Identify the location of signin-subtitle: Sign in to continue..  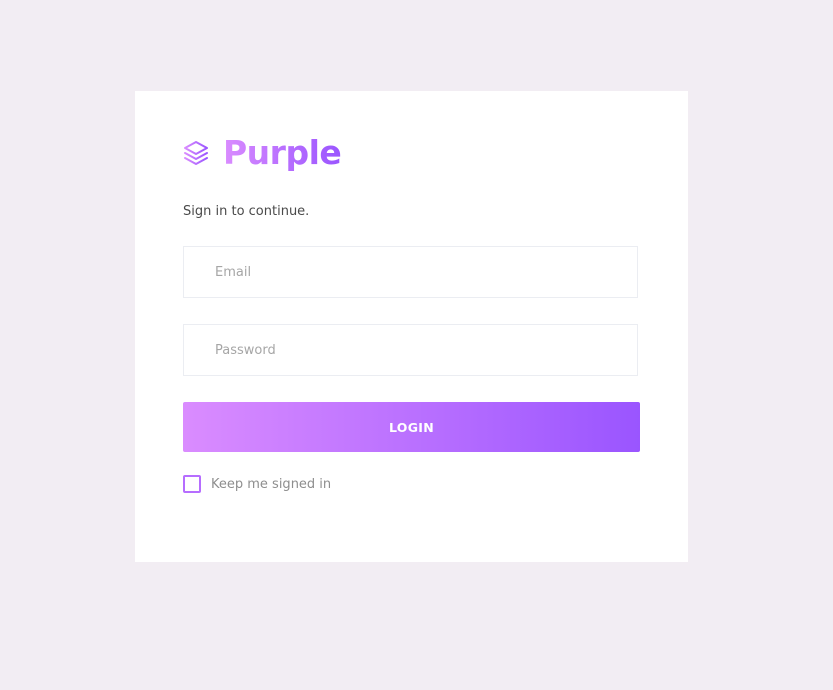
(246, 211).